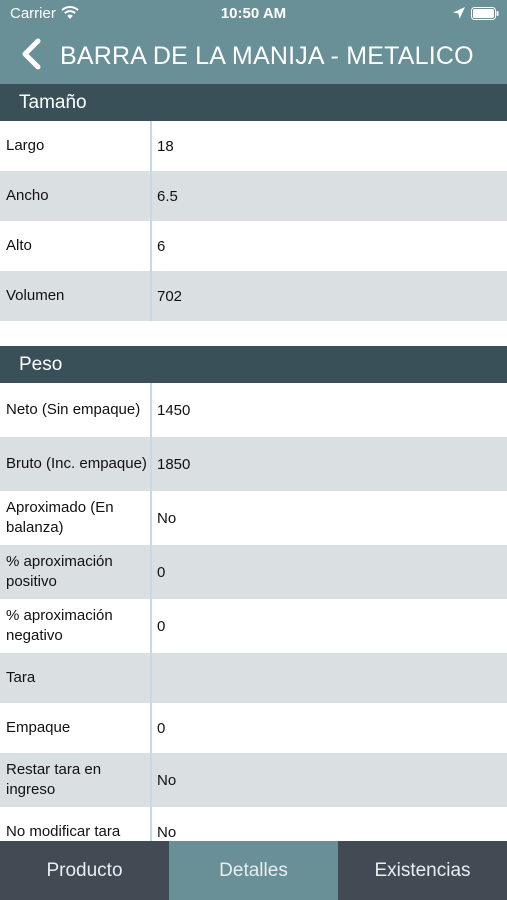 The width and height of the screenshot is (507, 900). What do you see at coordinates (253, 626) in the screenshot?
I see `table-row: % aproximación negativo 0` at bounding box center [253, 626].